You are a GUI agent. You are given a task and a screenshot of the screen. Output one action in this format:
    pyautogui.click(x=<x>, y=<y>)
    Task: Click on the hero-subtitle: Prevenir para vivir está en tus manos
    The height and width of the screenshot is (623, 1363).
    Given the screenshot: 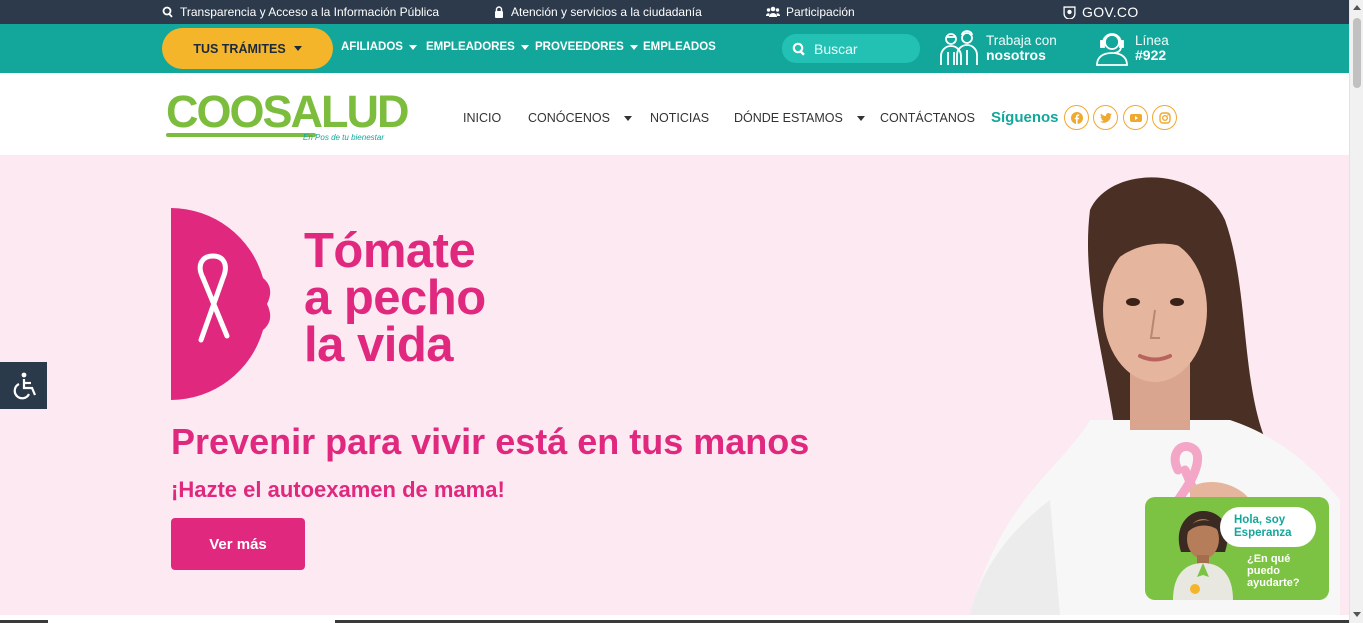 What is the action you would take?
    pyautogui.click(x=490, y=441)
    